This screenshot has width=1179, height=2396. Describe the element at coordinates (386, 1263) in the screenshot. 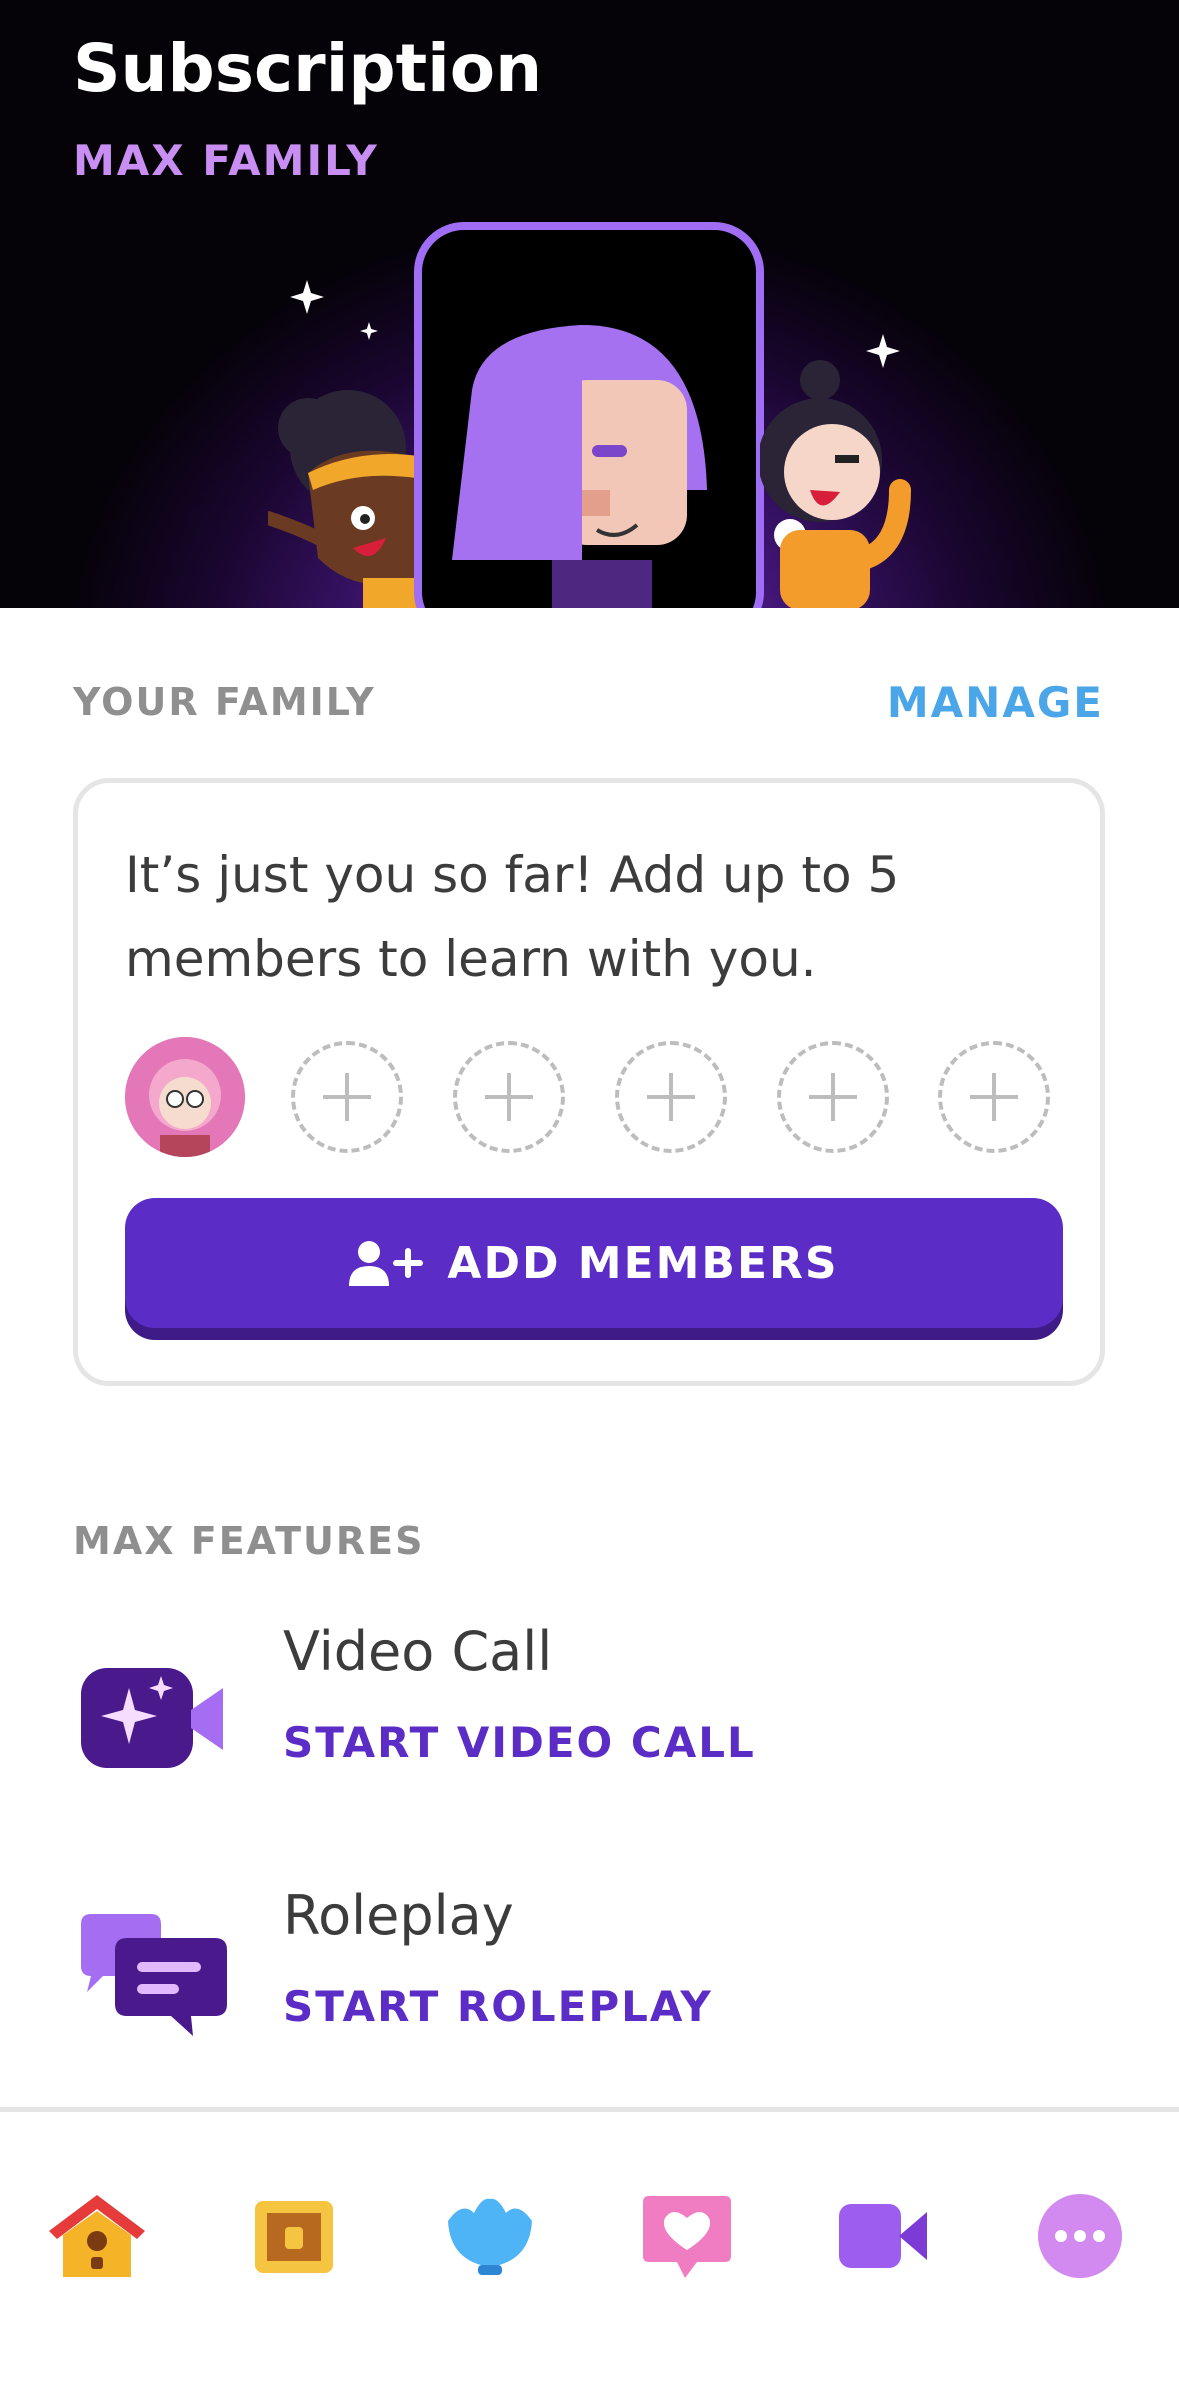

I see `add-person-icon` at that location.